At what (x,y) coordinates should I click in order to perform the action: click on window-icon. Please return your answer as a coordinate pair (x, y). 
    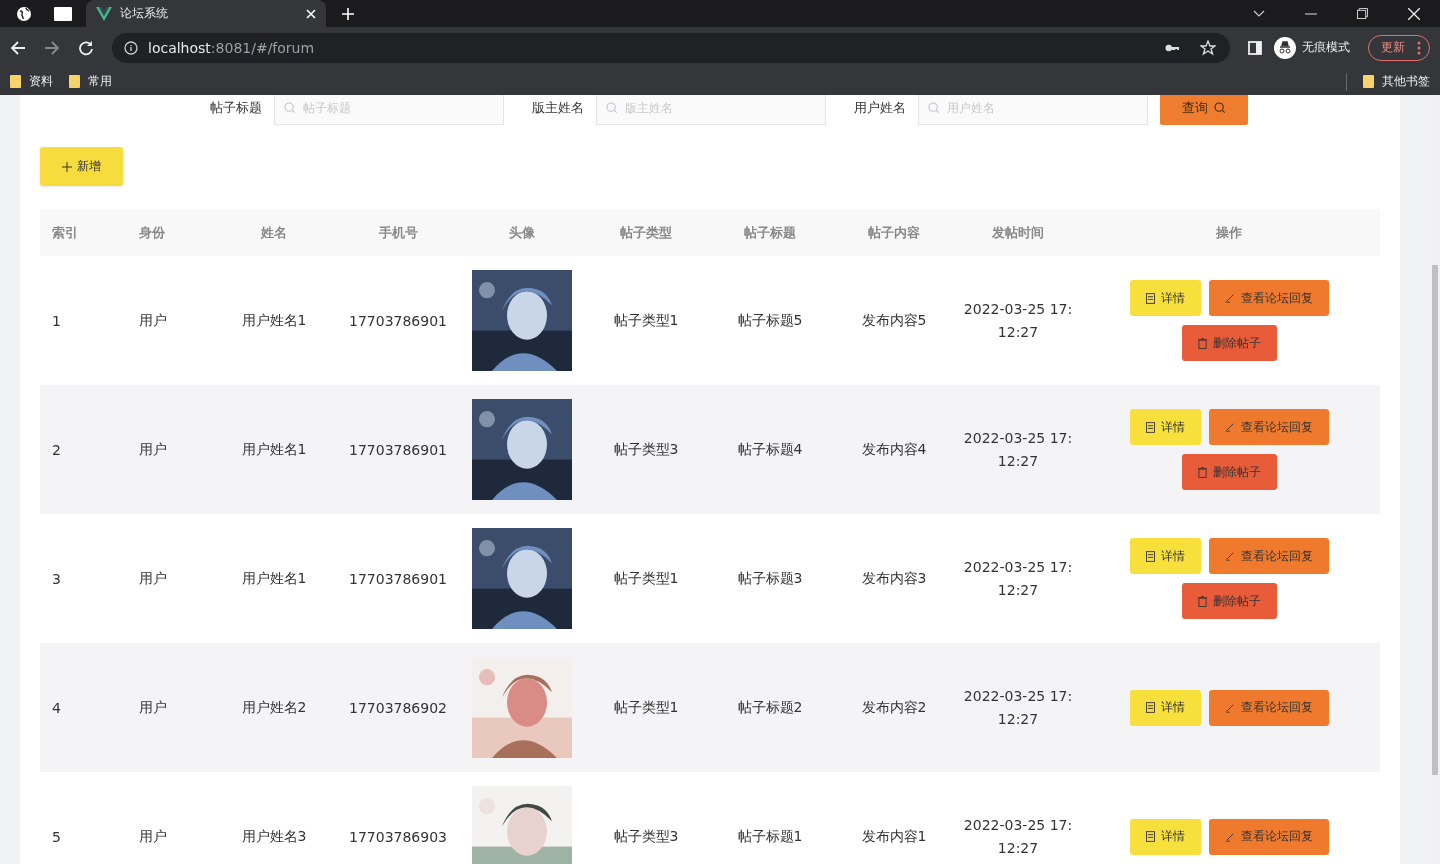
    Looking at the image, I should click on (63, 13).